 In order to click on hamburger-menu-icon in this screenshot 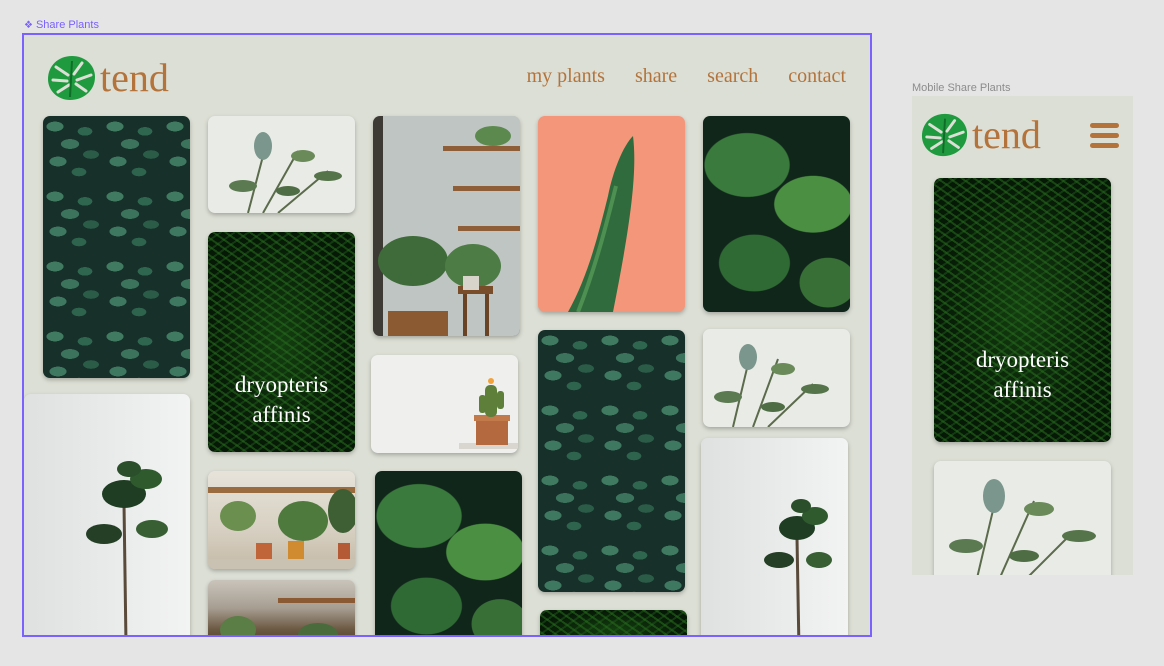, I will do `click(1104, 138)`.